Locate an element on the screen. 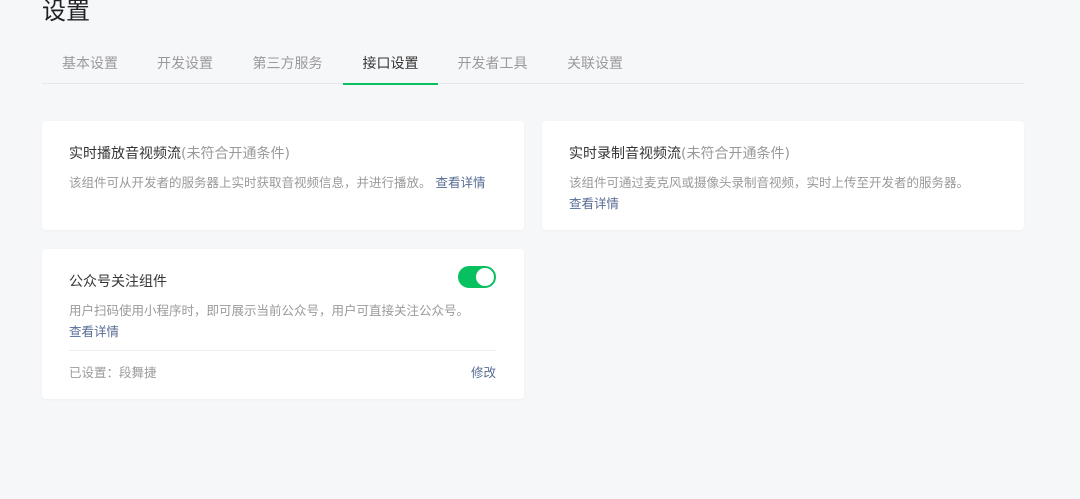 This screenshot has height=499, width=1080. card-divider is located at coordinates (282, 350).